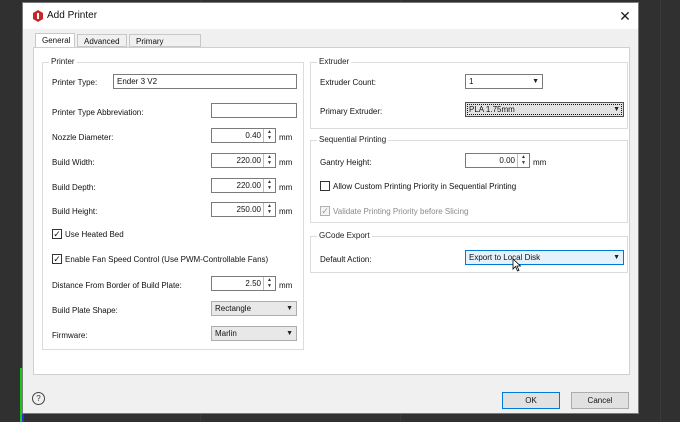 The image size is (680, 422). I want to click on plate-shape-dropdown: Rectangle ▼, so click(254, 308).